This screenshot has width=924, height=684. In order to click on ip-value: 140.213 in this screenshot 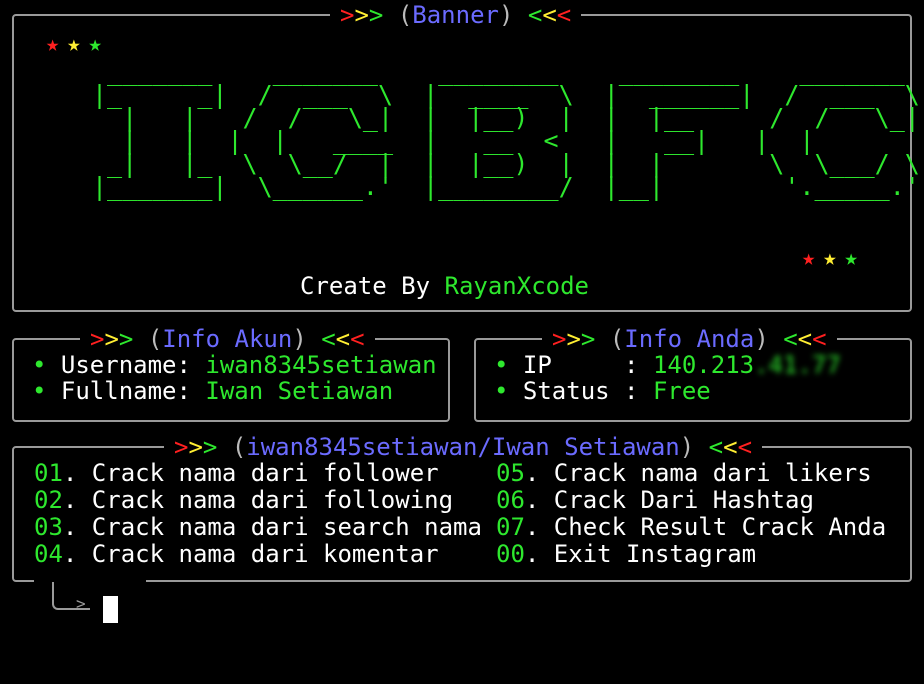, I will do `click(703, 365)`.